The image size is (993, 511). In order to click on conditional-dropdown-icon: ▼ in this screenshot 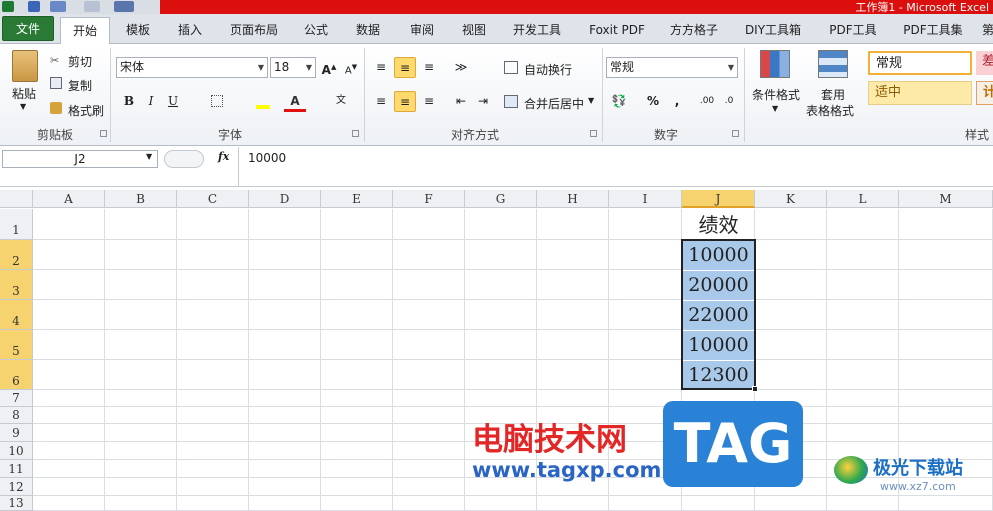, I will do `click(775, 108)`.